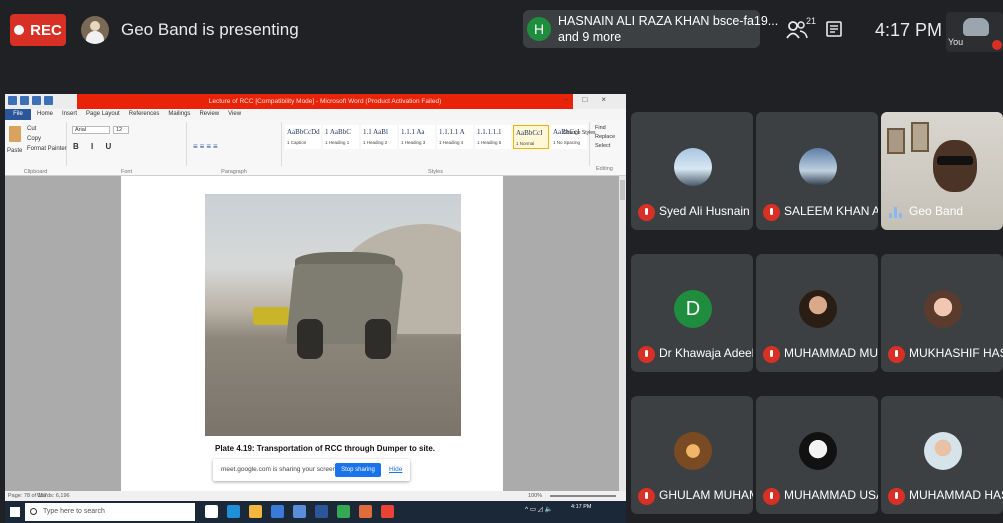  I want to click on tab-view: View, so click(234, 114).